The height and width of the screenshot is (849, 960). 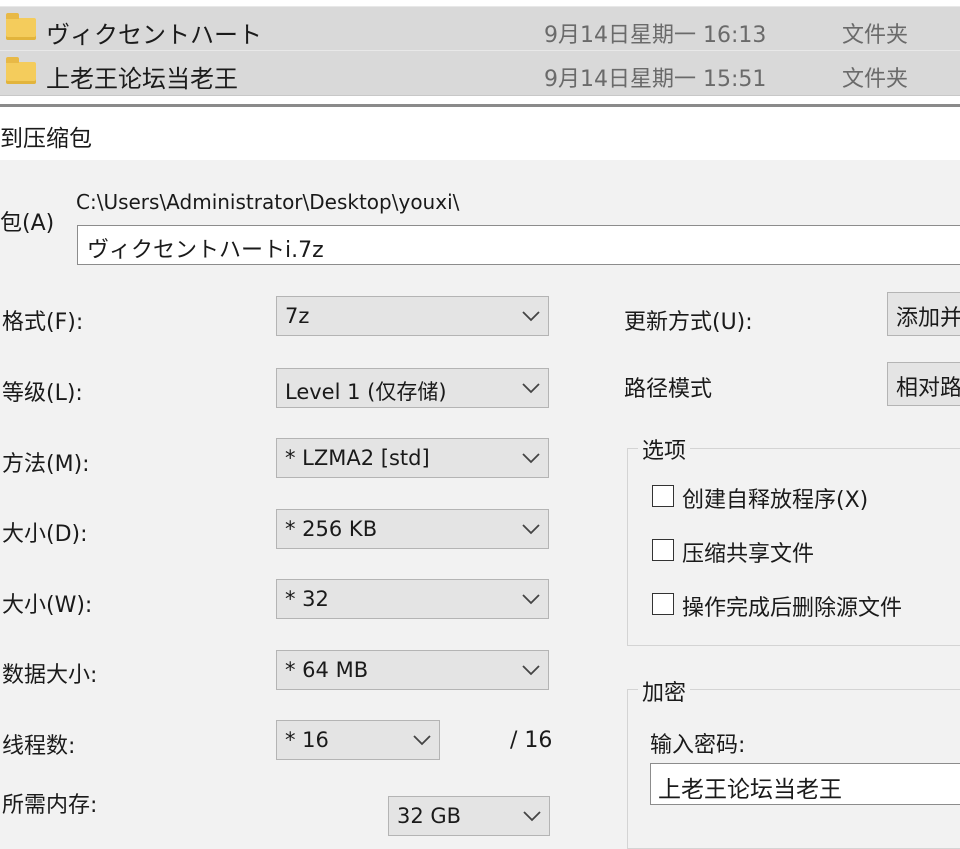 What do you see at coordinates (429, 816) in the screenshot?
I see `memory-value: 32 GB` at bounding box center [429, 816].